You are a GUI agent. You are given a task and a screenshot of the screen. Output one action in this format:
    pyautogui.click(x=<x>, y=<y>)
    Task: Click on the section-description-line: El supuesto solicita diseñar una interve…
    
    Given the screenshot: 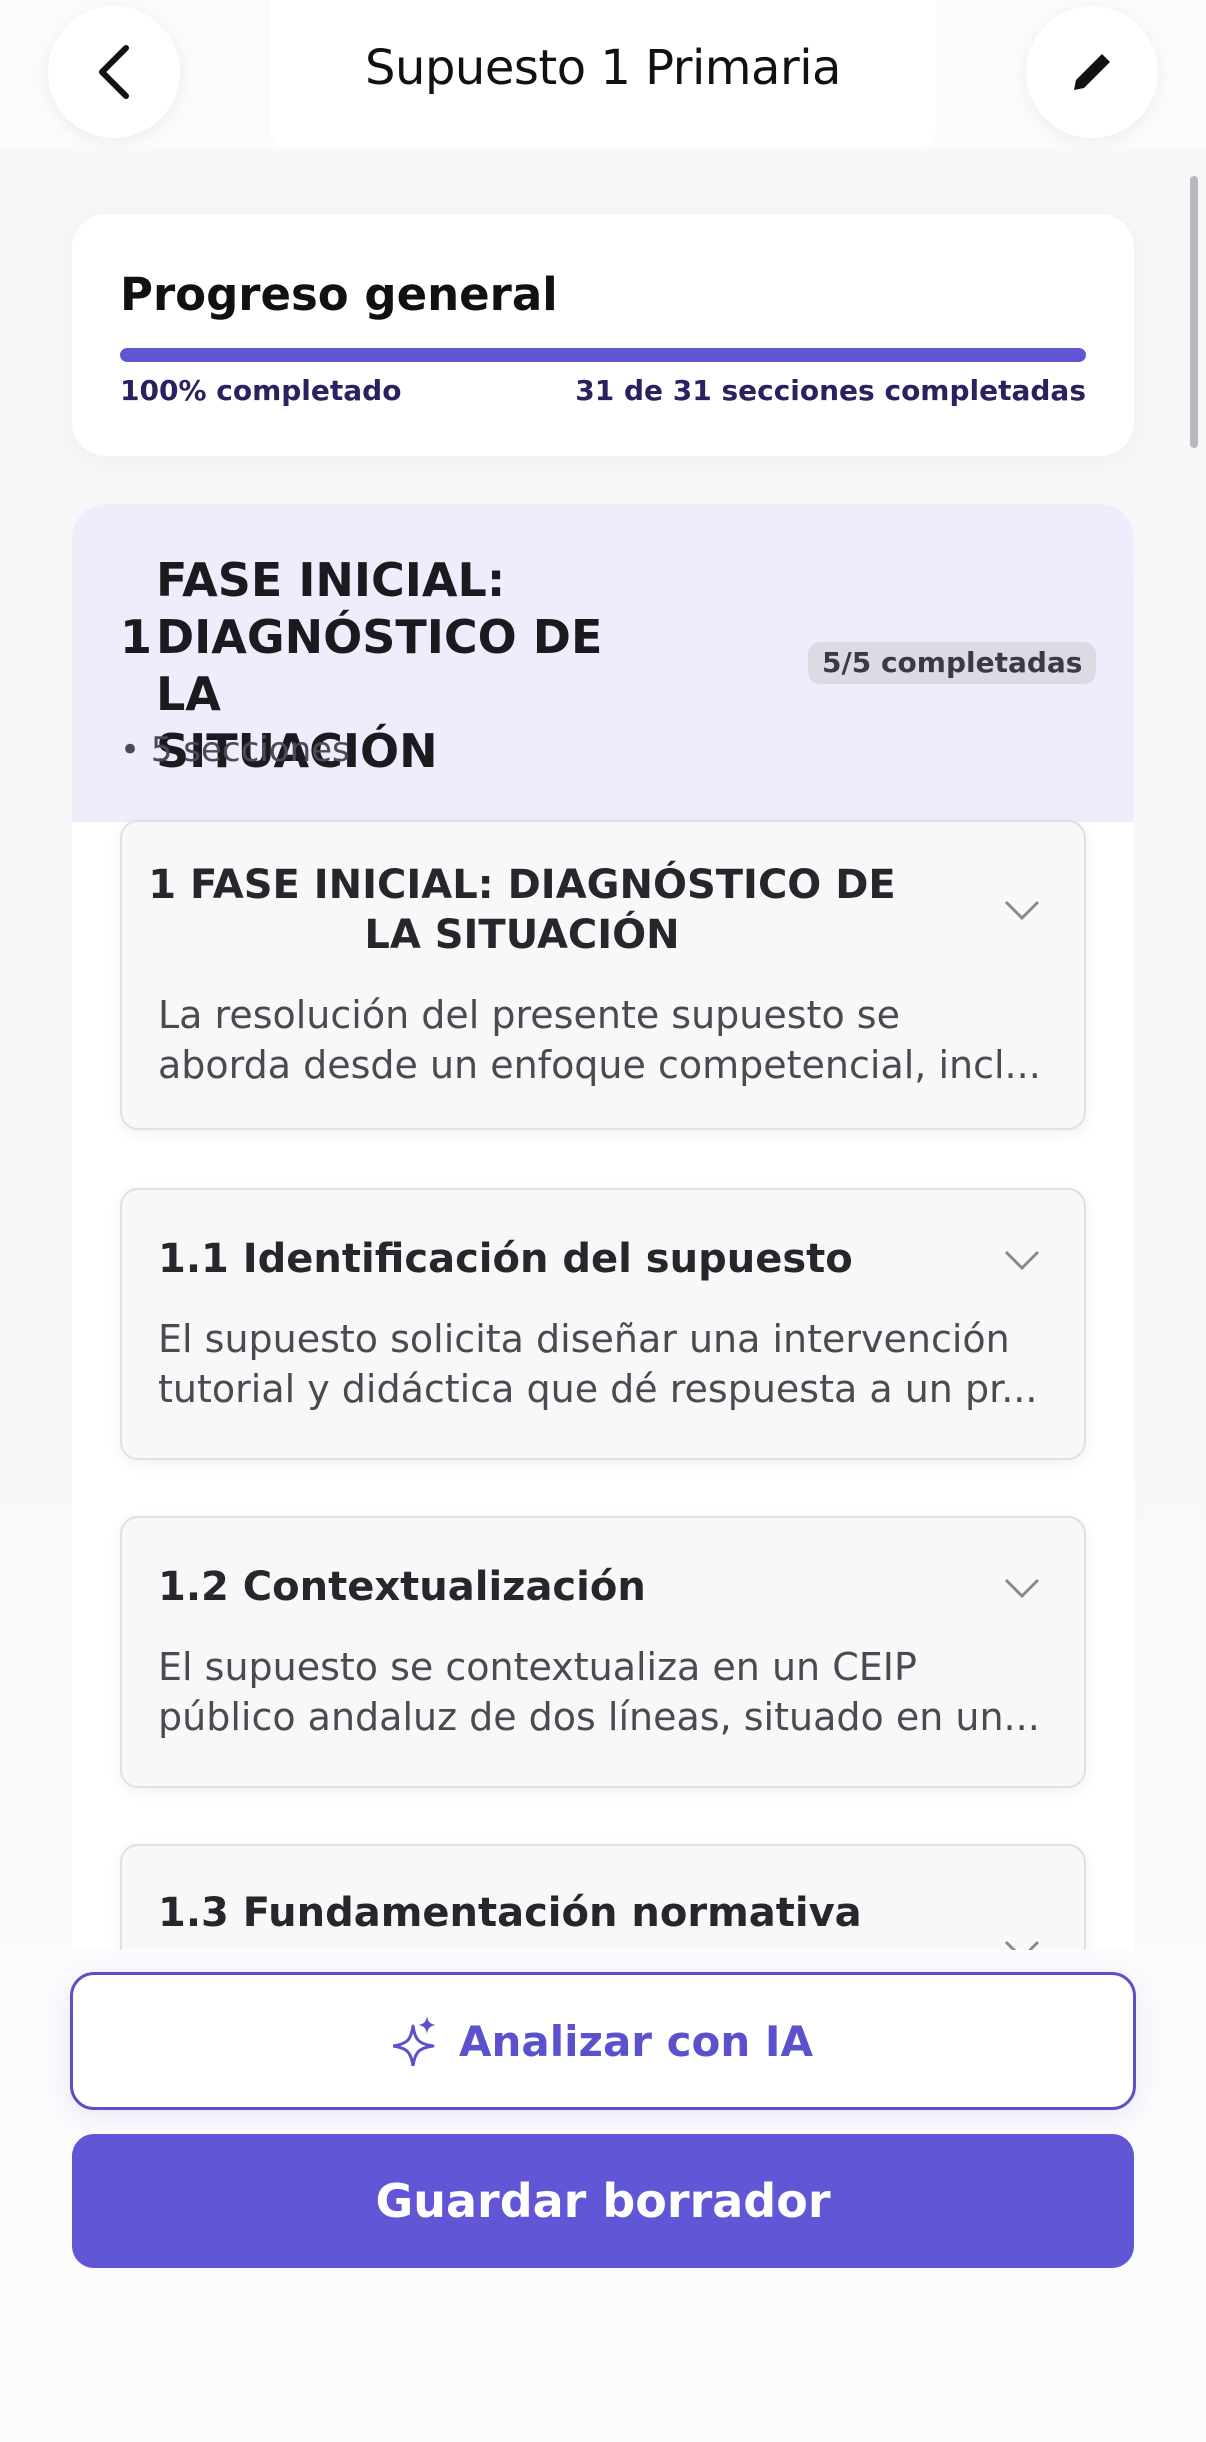 What is the action you would take?
    pyautogui.click(x=584, y=1339)
    